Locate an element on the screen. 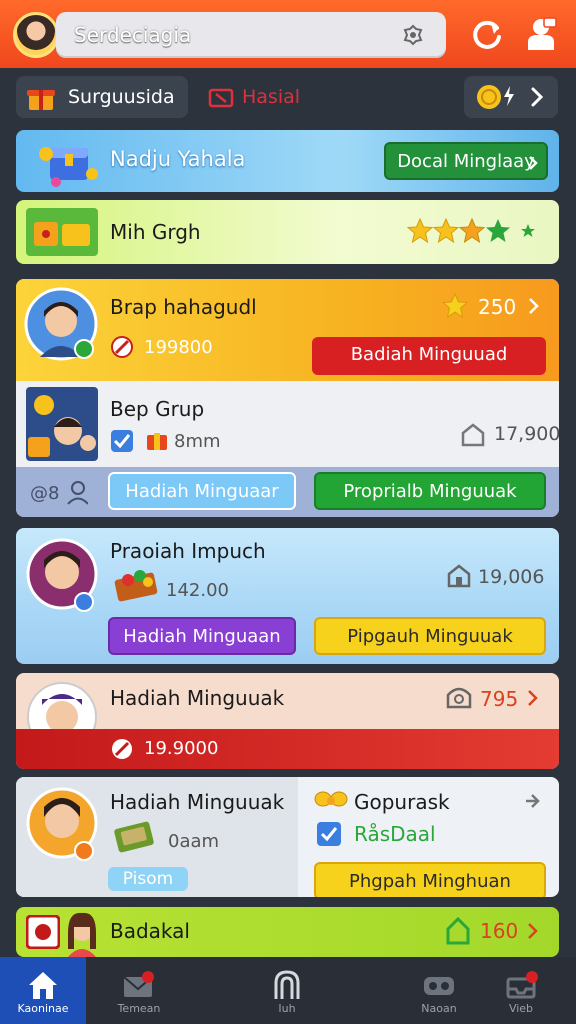 This screenshot has height=1024, width=576. weekly-left-button: Hadiah Minguaar is located at coordinates (202, 491).